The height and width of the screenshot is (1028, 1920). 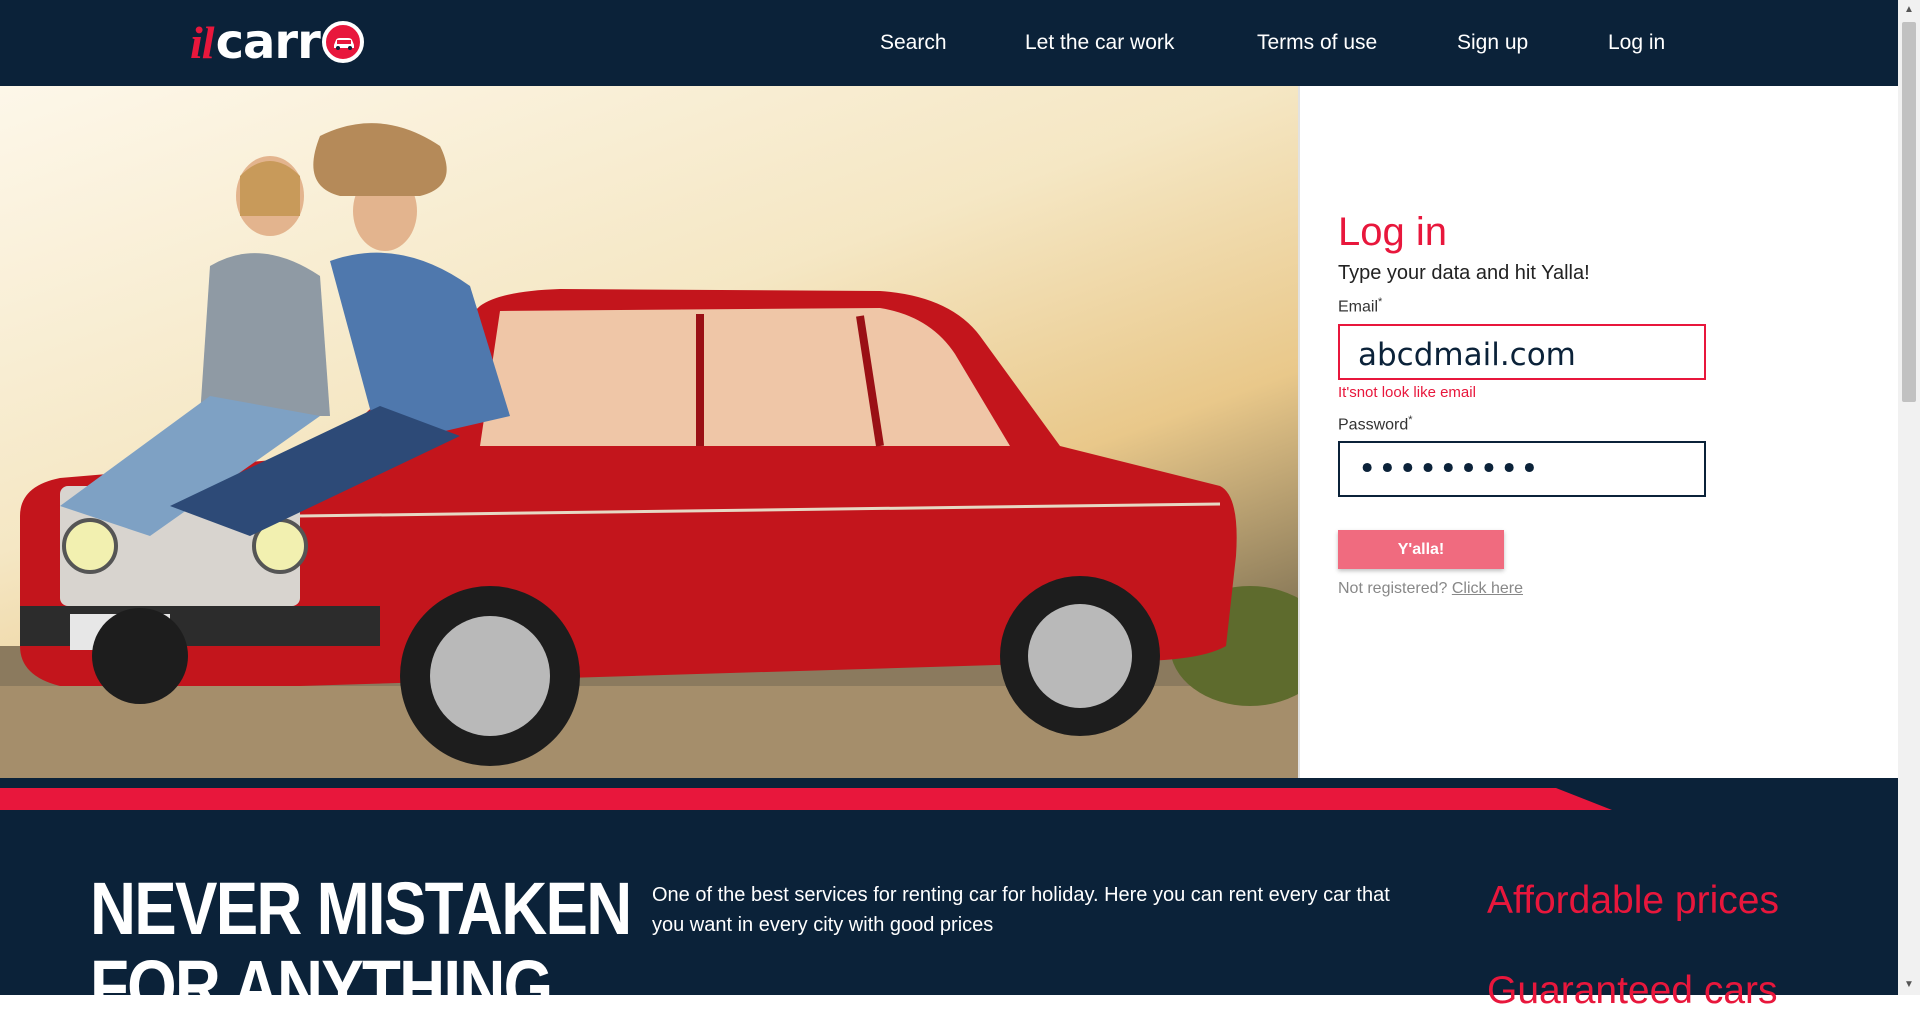 What do you see at coordinates (1492, 43) in the screenshot?
I see `nav-sign-up-link: Sign up` at bounding box center [1492, 43].